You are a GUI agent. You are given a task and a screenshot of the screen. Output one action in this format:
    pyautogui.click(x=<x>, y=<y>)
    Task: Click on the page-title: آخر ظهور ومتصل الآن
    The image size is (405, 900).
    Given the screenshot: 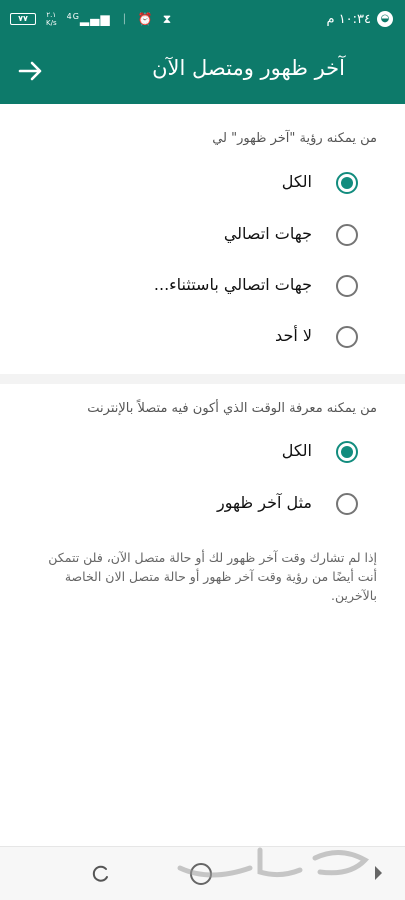 What is the action you would take?
    pyautogui.click(x=248, y=68)
    